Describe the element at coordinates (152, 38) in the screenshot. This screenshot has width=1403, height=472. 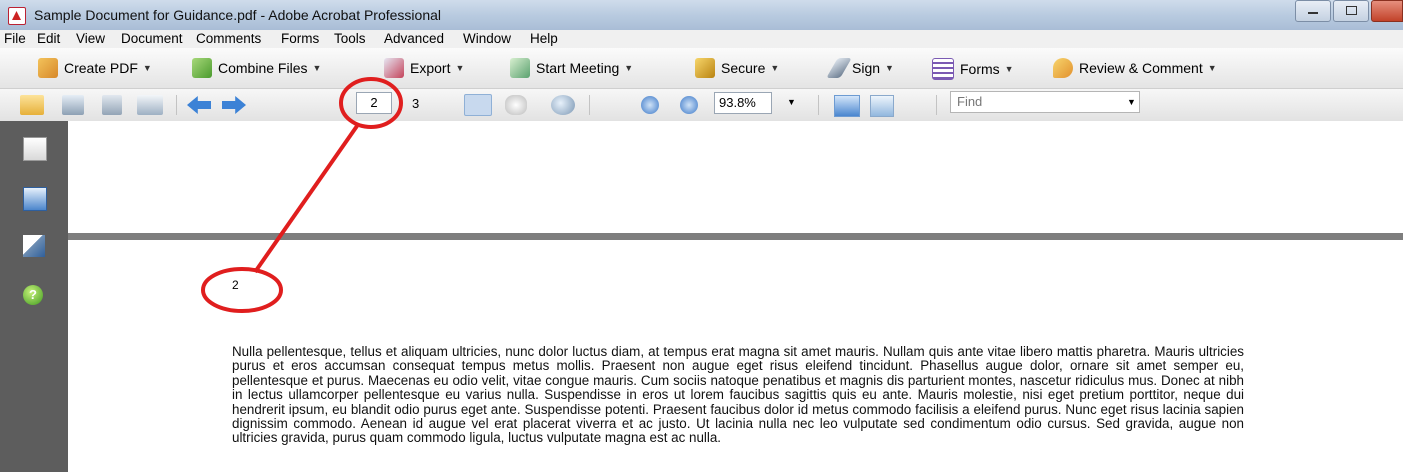
I see `menu-document: Document` at that location.